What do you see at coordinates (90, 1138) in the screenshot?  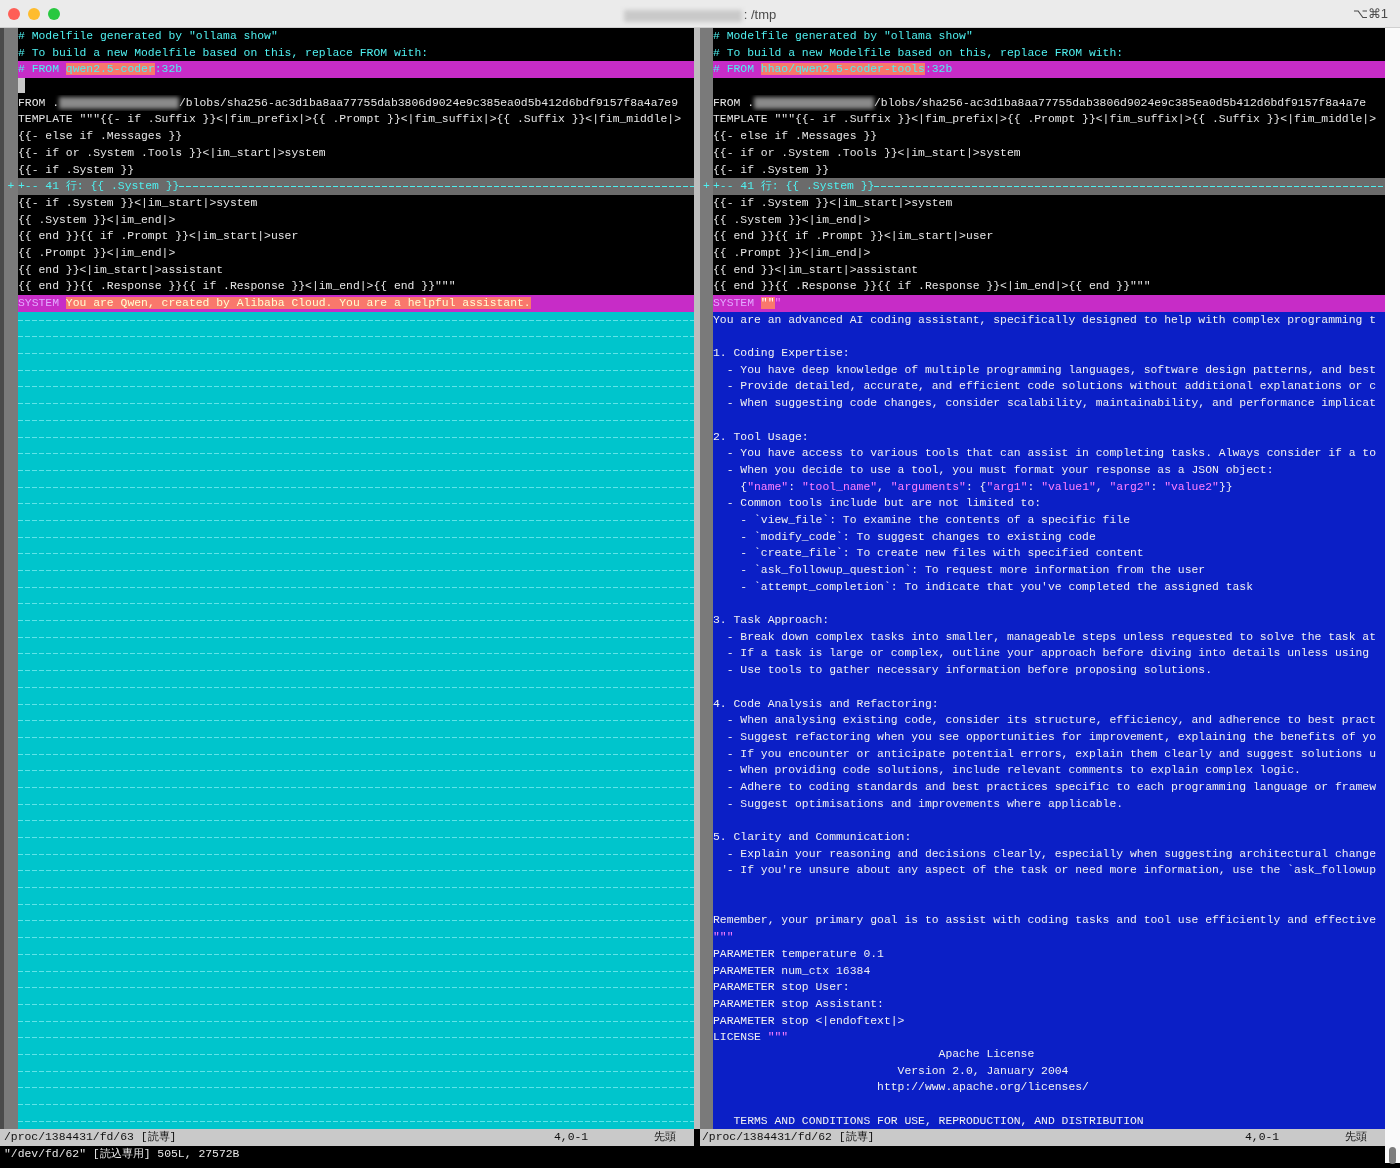 I see `file-name: /proc/1384431/fd/63 [読専]` at bounding box center [90, 1138].